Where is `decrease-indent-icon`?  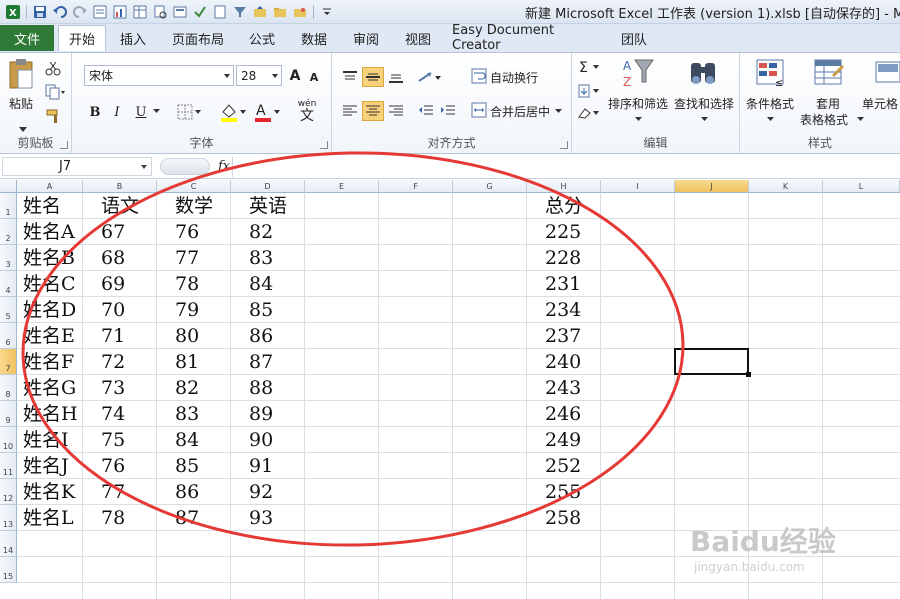
decrease-indent-icon is located at coordinates (426, 111).